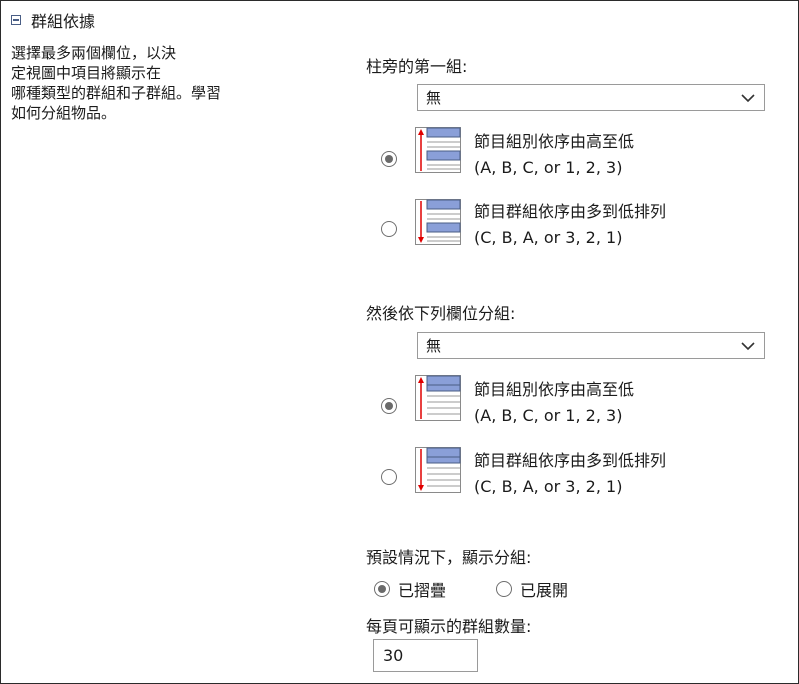 The image size is (799, 684). Describe the element at coordinates (441, 313) in the screenshot. I see `second-group-label: 然後依下列欄位分組:` at that location.